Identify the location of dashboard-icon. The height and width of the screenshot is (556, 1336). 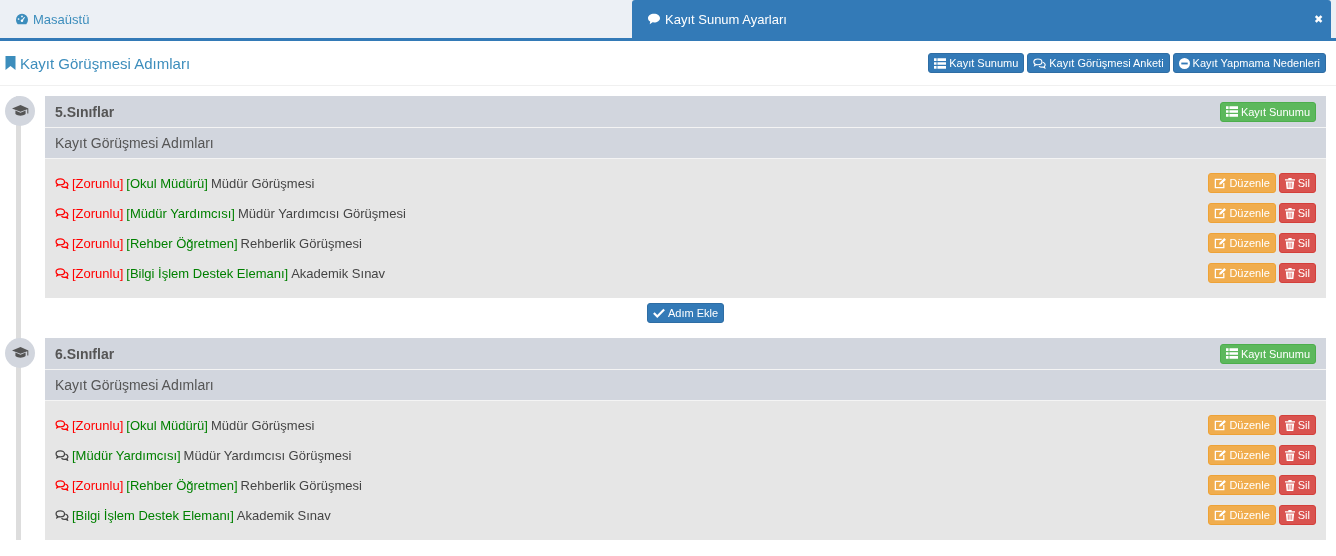
(22, 19).